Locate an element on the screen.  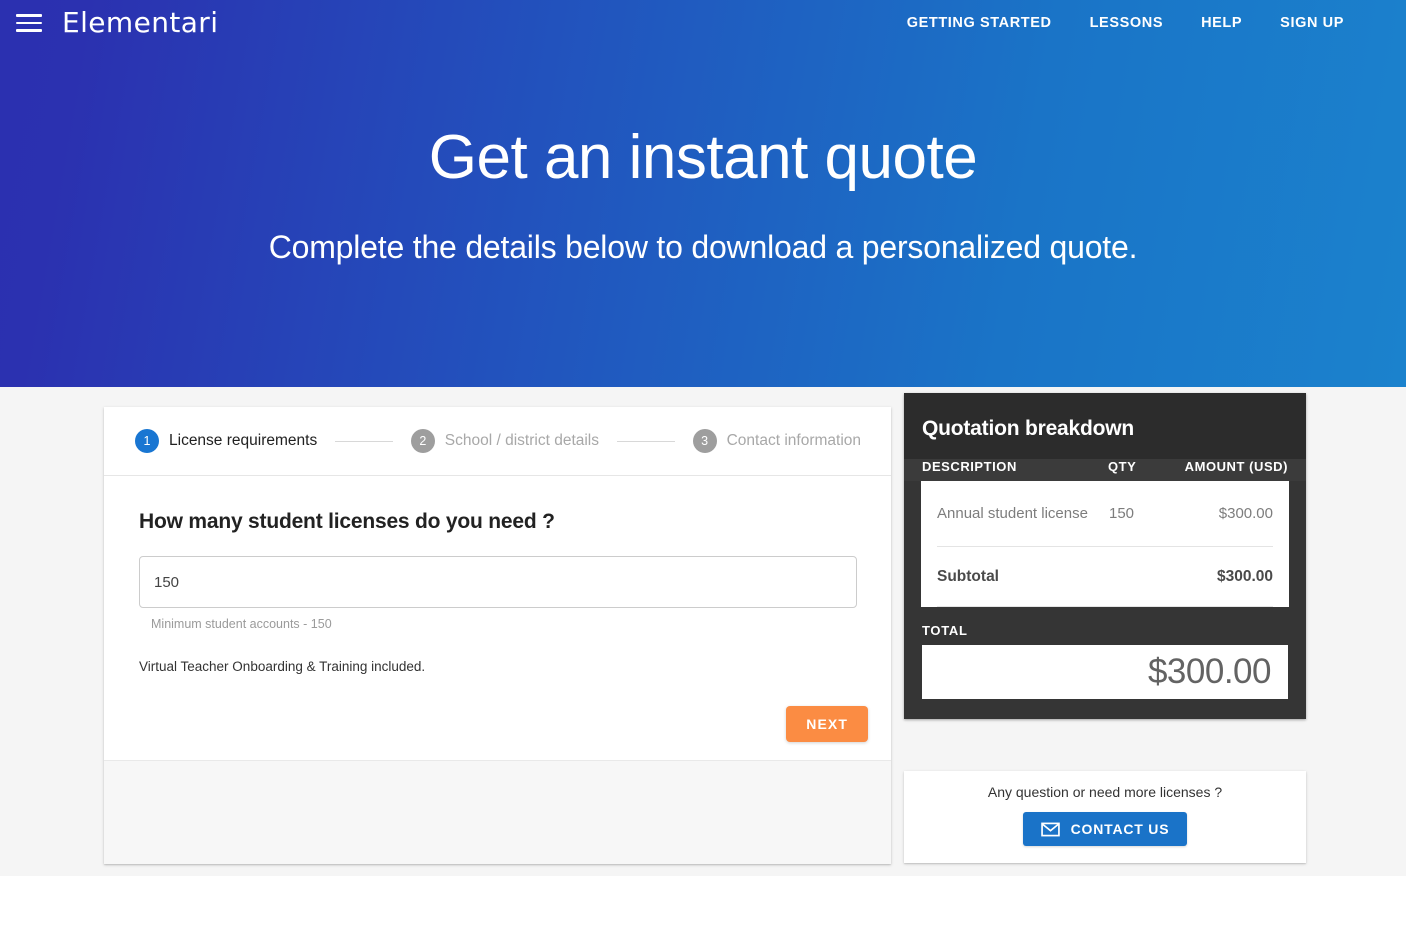
stepper-step-license-requirements: 1 License requirements is located at coordinates (226, 441).